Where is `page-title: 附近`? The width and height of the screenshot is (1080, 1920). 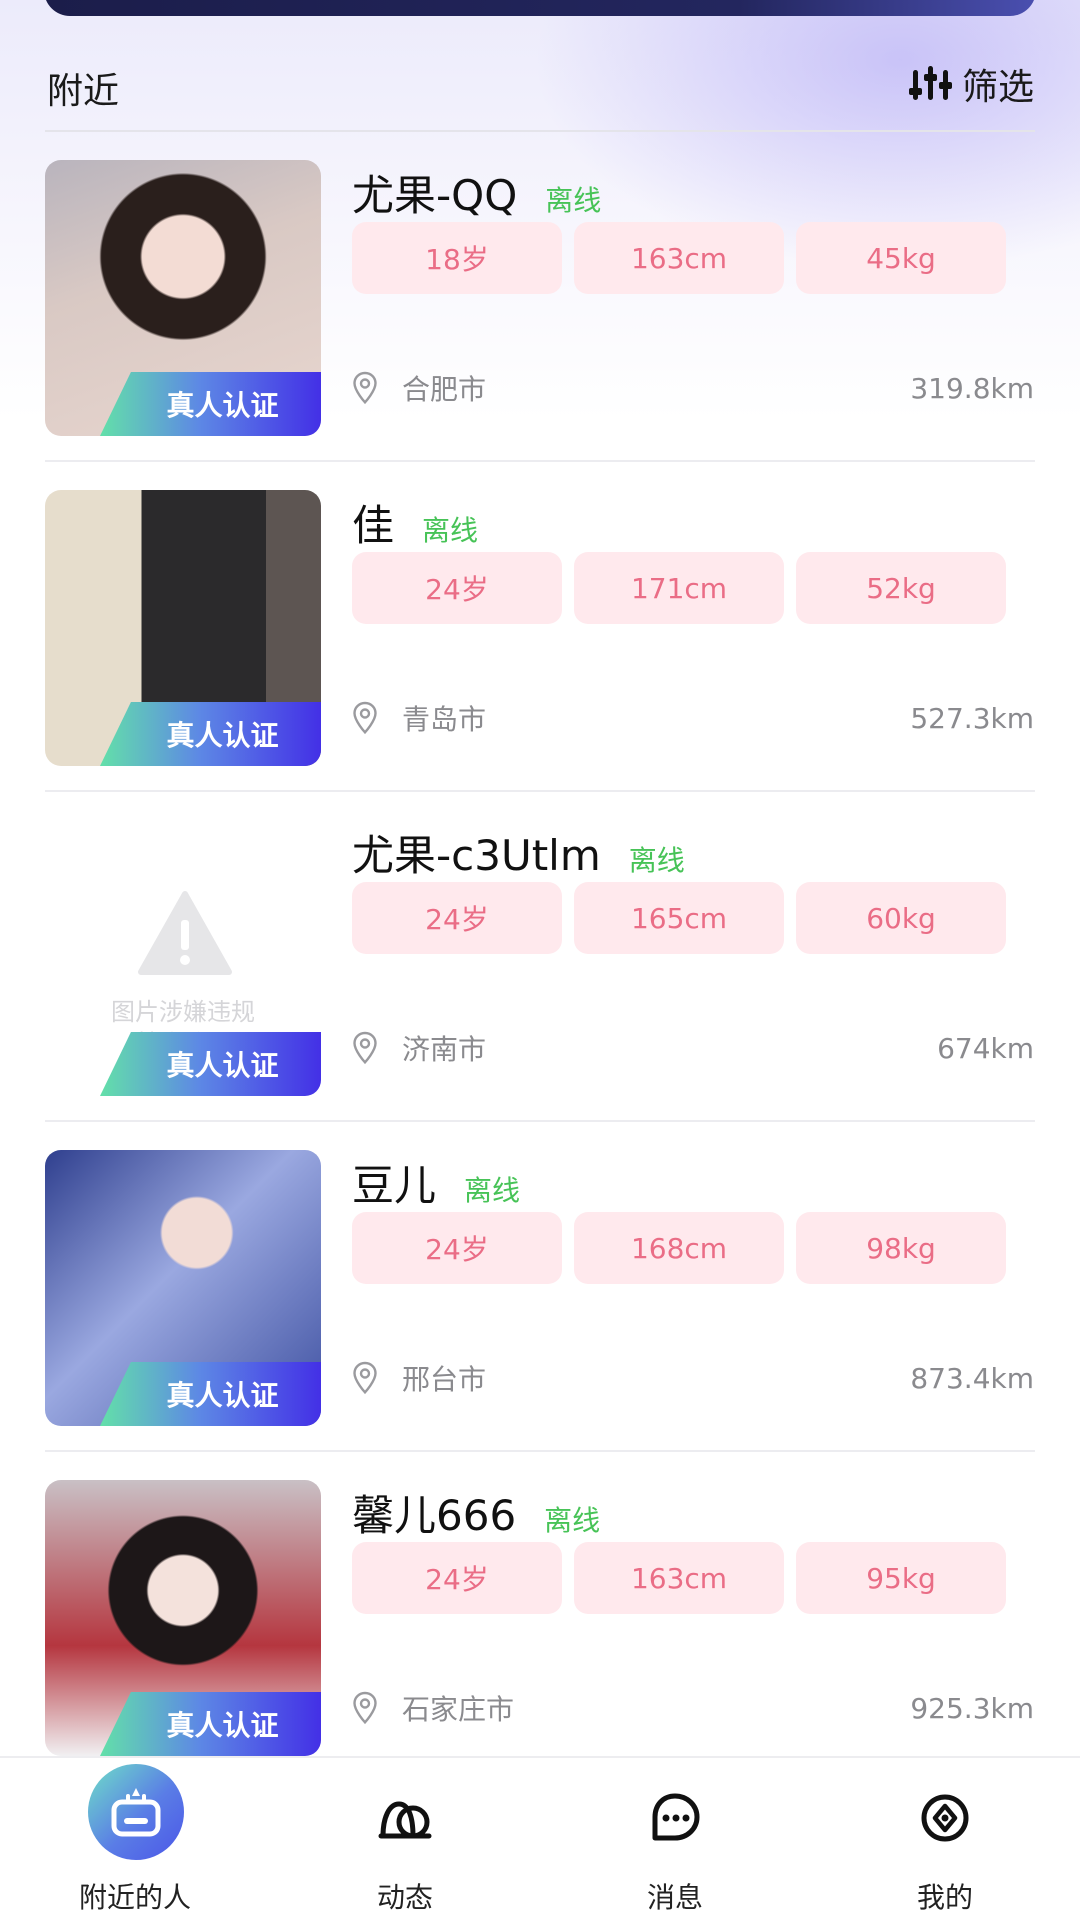
page-title: 附近 is located at coordinates (83, 91).